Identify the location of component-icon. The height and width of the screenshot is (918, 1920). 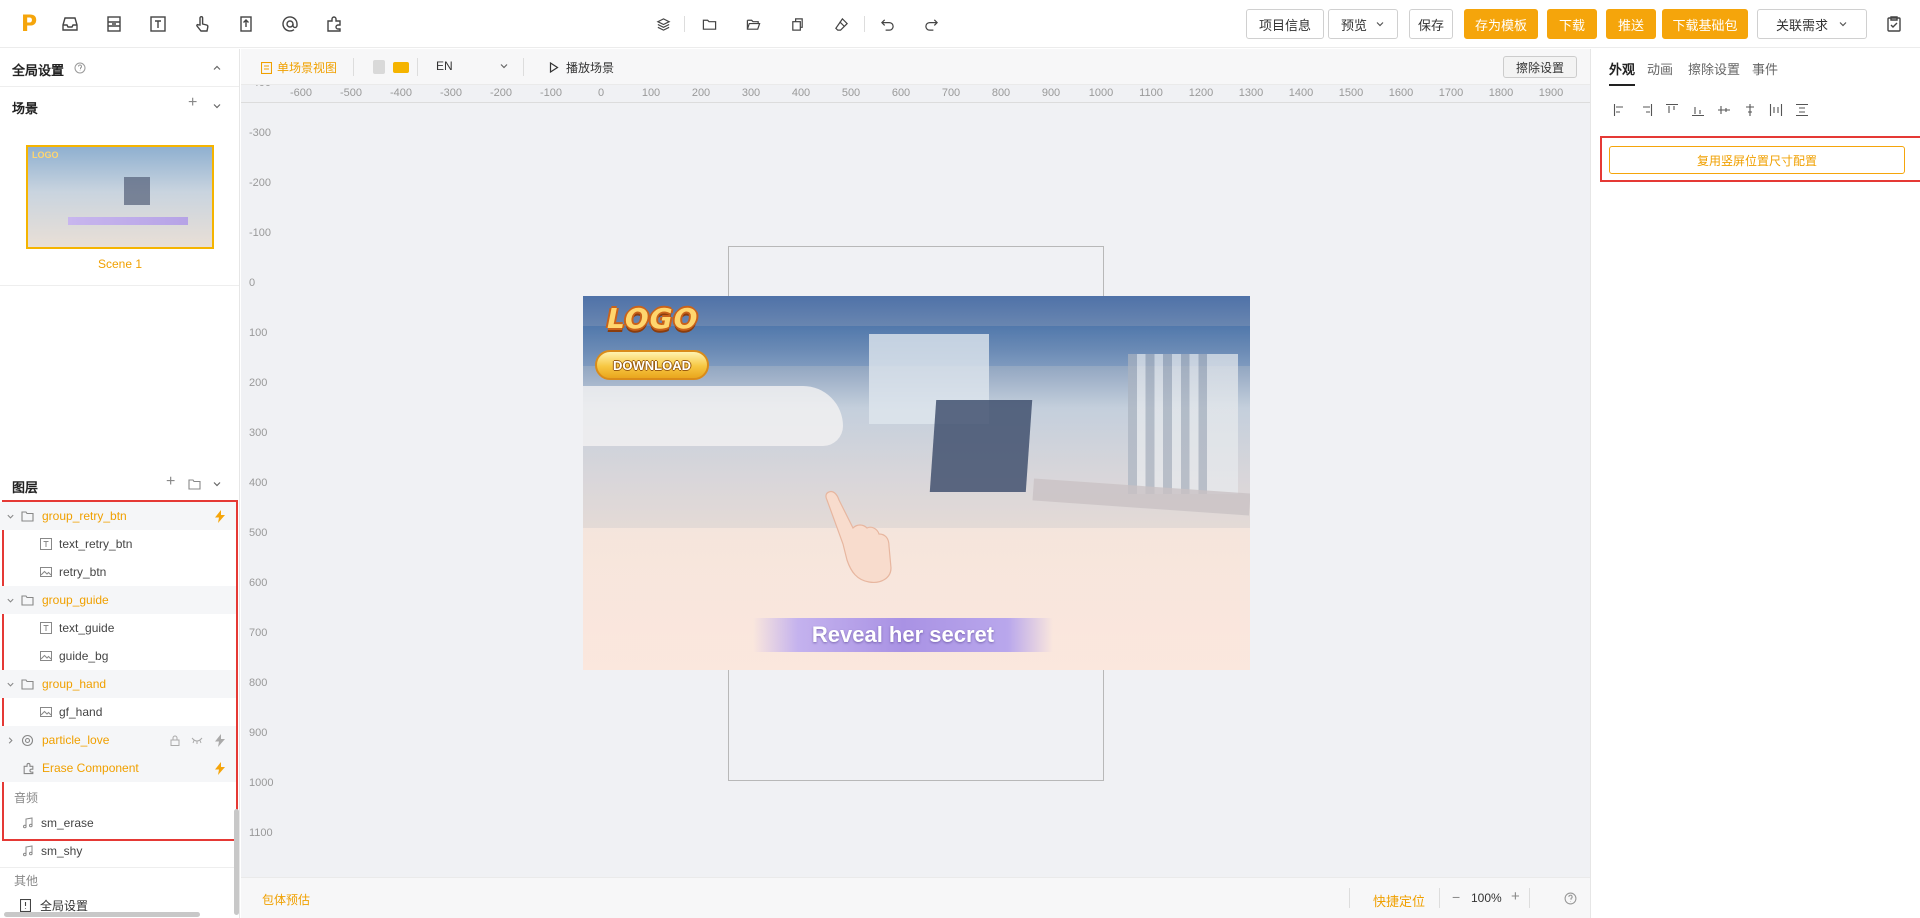
(28, 768).